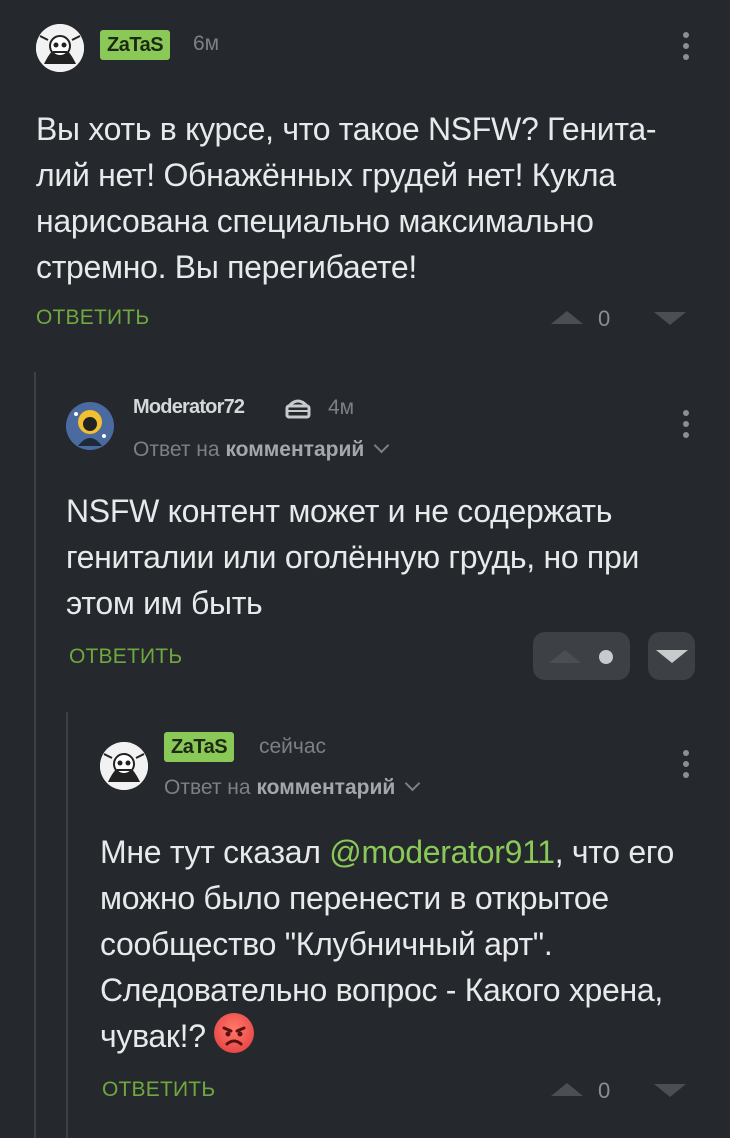  I want to click on score-dot, so click(606, 657).